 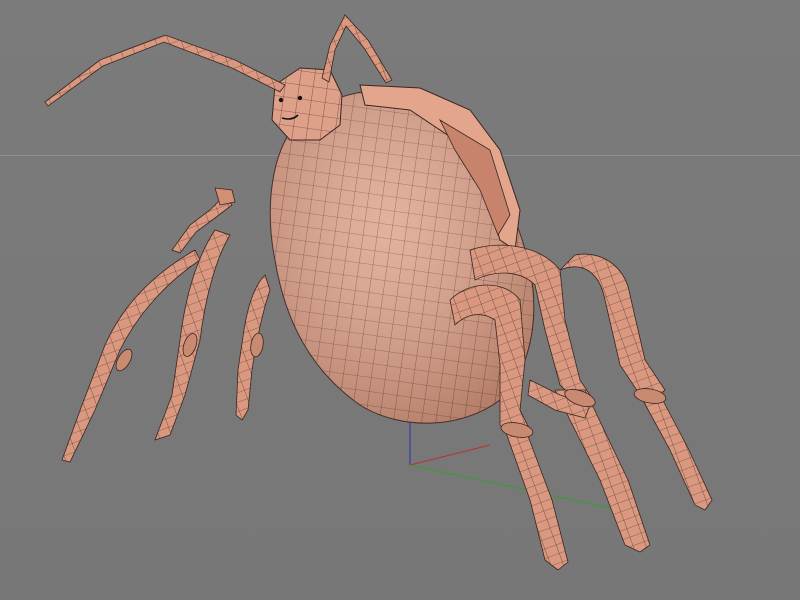 What do you see at coordinates (515, 487) in the screenshot?
I see `y-axis-line` at bounding box center [515, 487].